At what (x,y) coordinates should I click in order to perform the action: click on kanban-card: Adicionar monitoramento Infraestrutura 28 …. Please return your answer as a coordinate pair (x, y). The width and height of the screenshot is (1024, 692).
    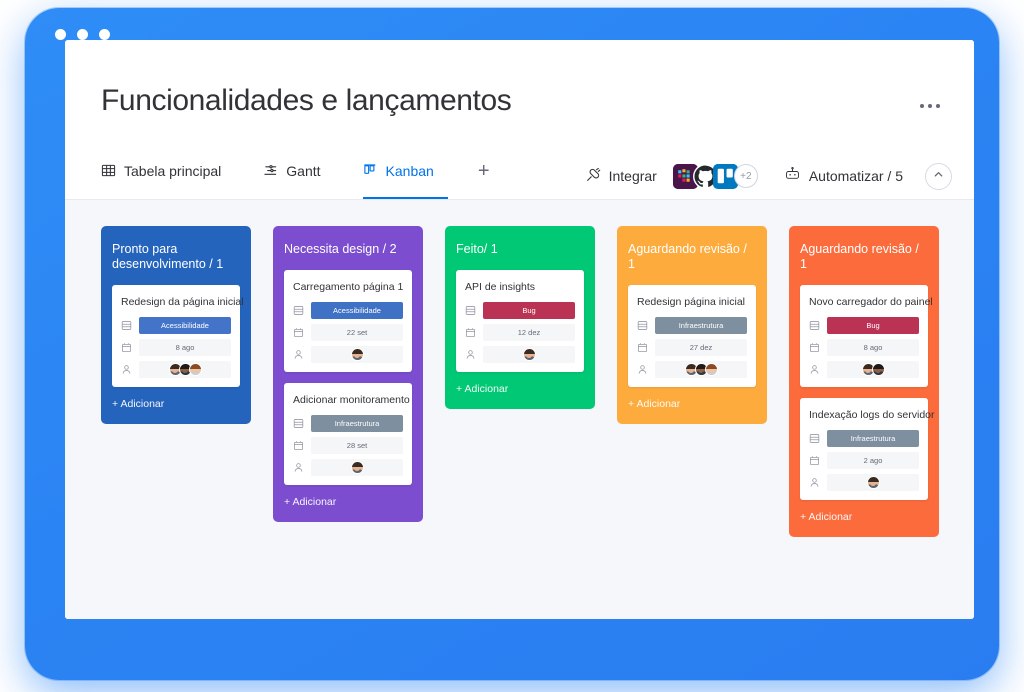
    Looking at the image, I should click on (348, 434).